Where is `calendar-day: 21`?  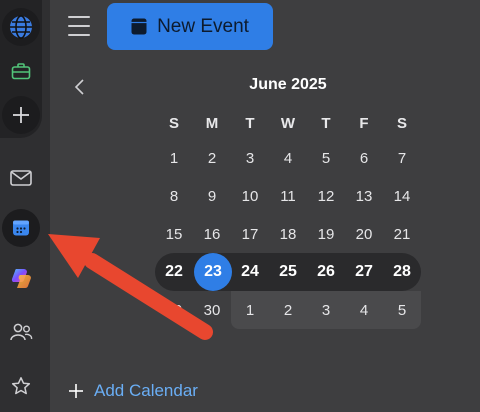
calendar-day: 21 is located at coordinates (402, 234).